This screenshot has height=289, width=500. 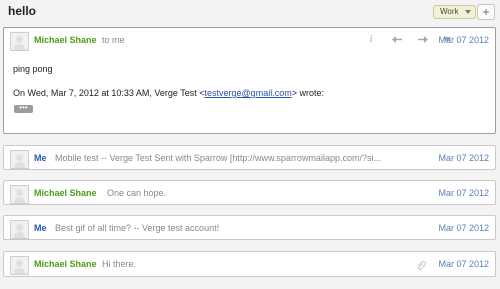 I want to click on reply-icon, so click(x=397, y=39).